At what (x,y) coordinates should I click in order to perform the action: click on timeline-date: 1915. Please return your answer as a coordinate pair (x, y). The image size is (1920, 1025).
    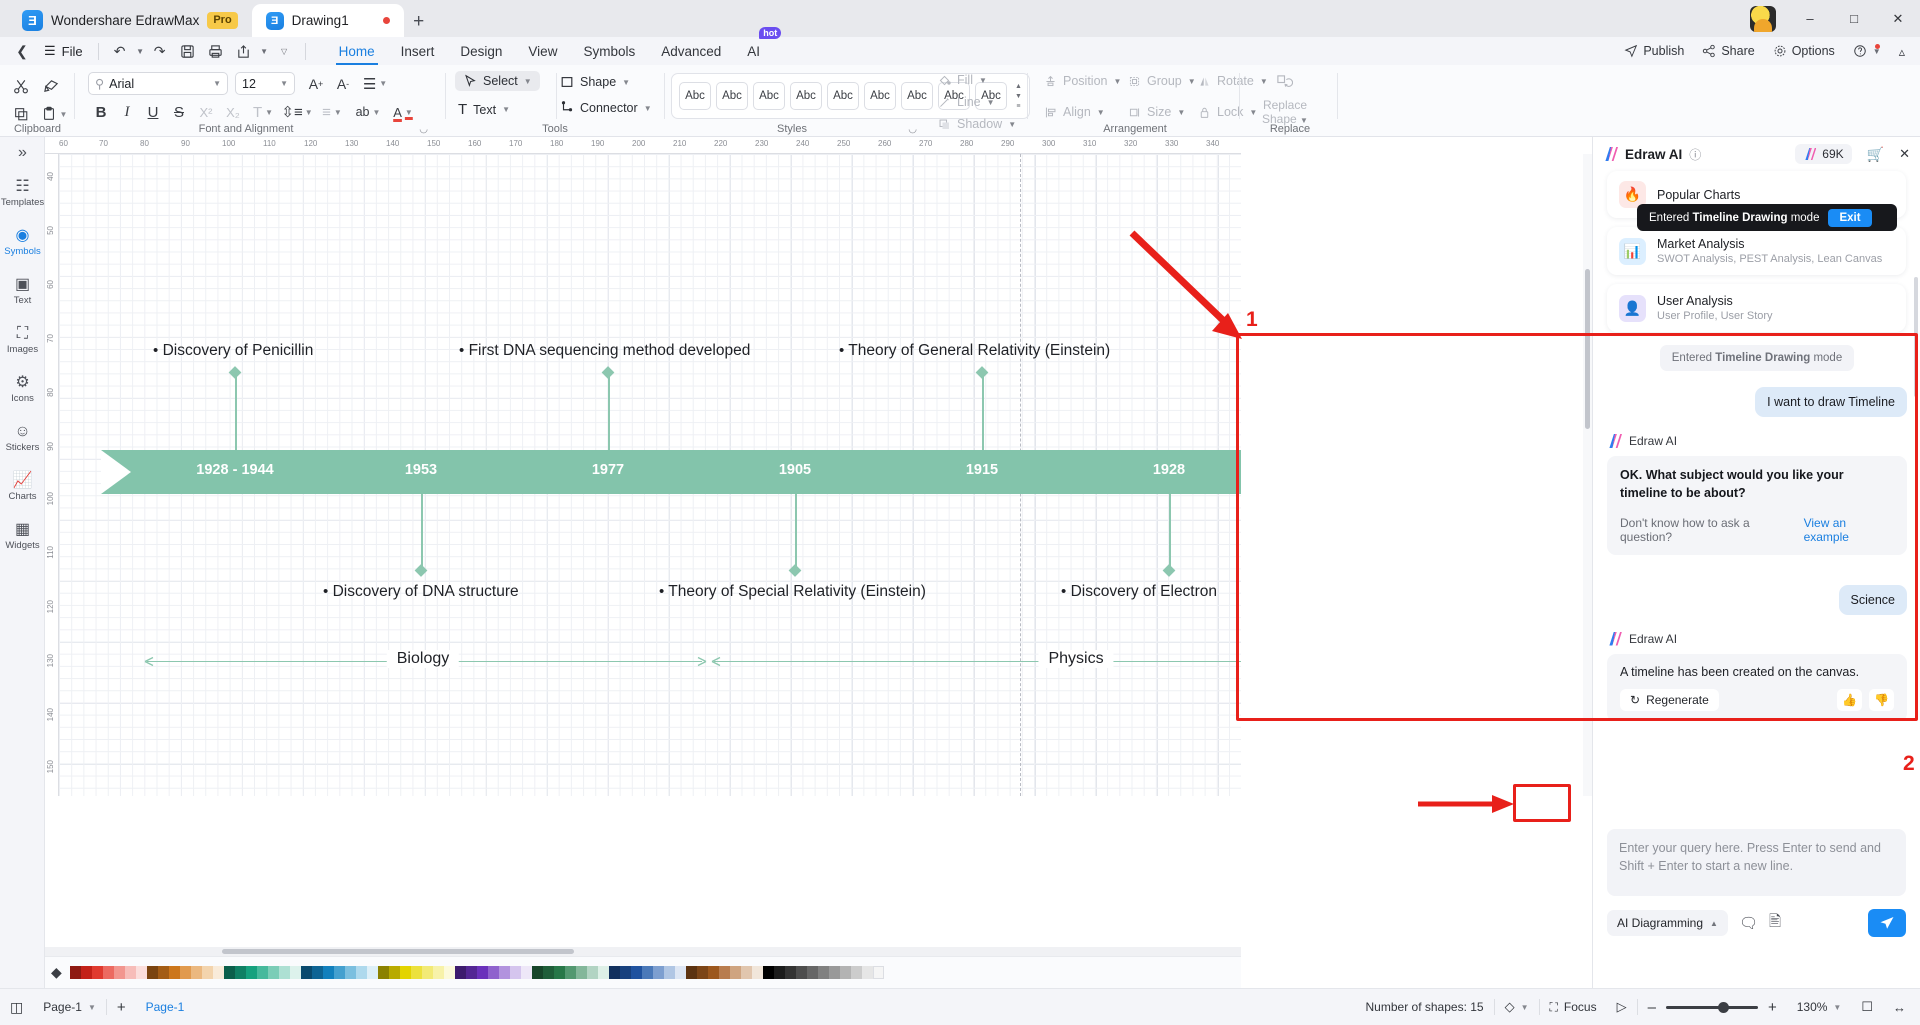
    Looking at the image, I should click on (982, 470).